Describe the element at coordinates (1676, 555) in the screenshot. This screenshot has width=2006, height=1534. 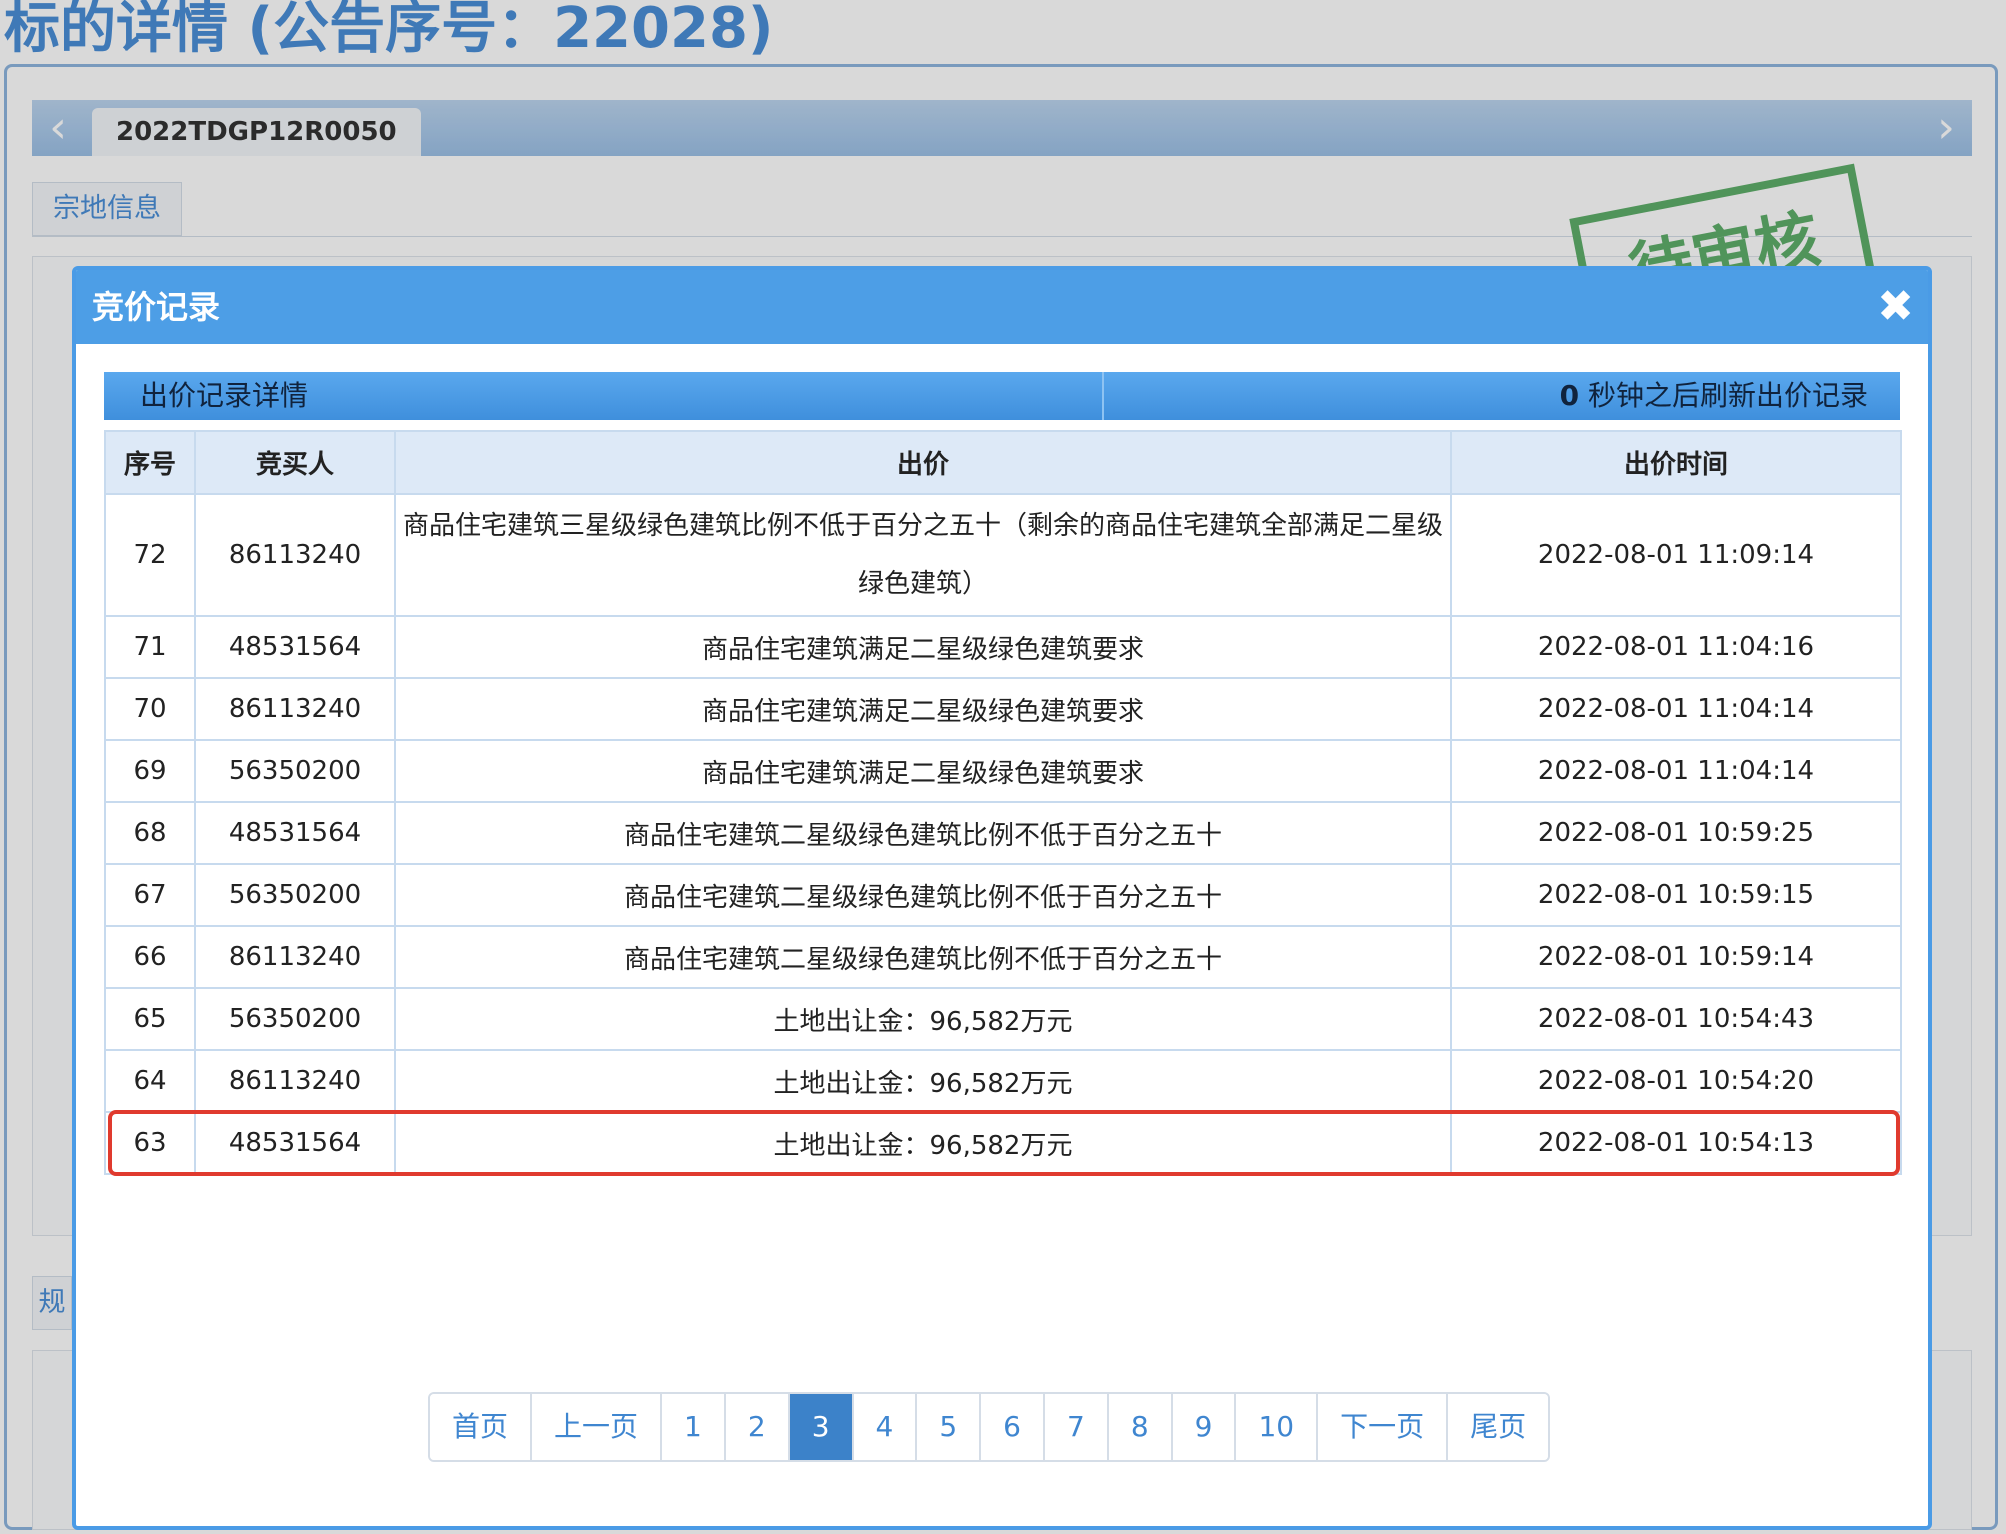
I see `cell-time: 2022-08-01 11:09:14` at that location.